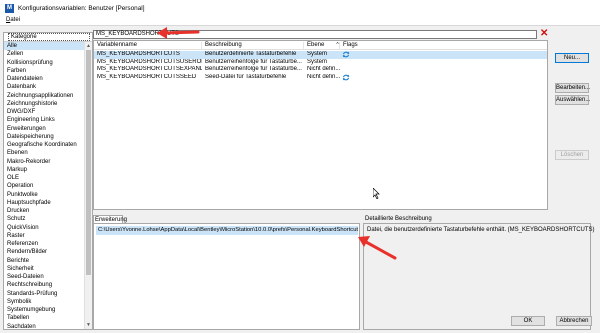  What do you see at coordinates (48, 120) in the screenshot?
I see `category-item: Engineering Links` at bounding box center [48, 120].